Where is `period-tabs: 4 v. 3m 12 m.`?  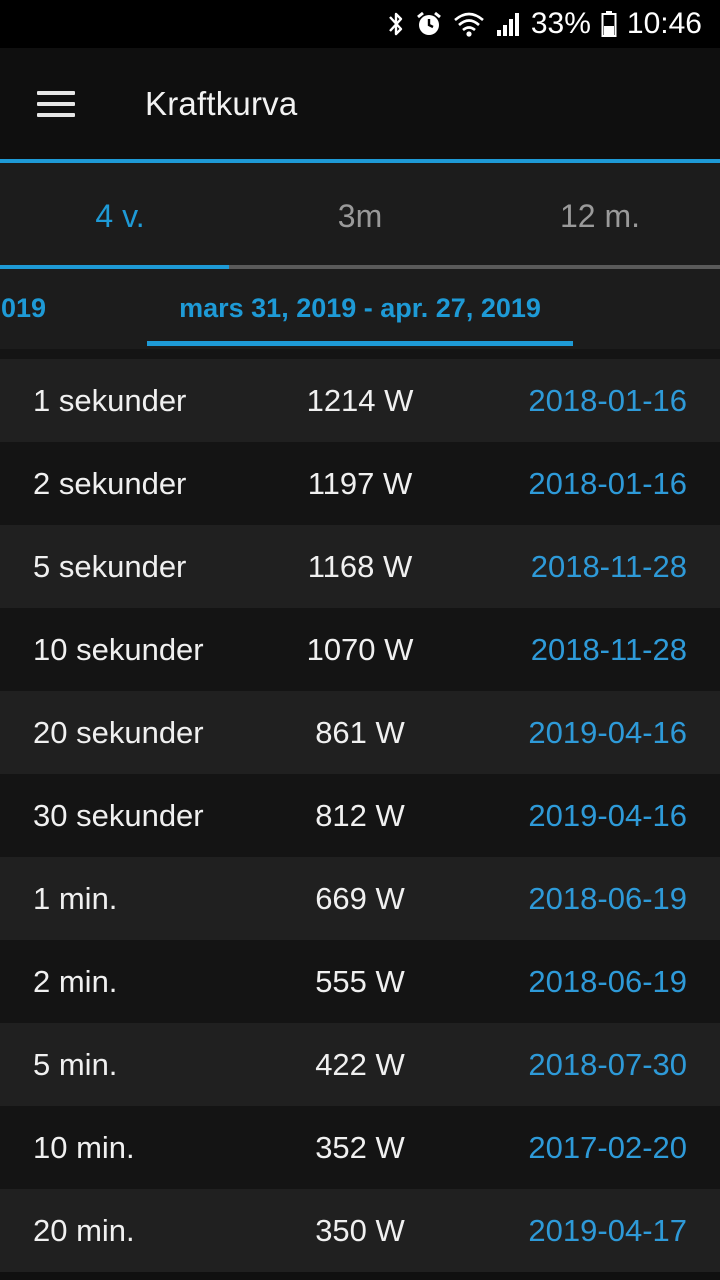 period-tabs: 4 v. 3m 12 m. is located at coordinates (360, 216).